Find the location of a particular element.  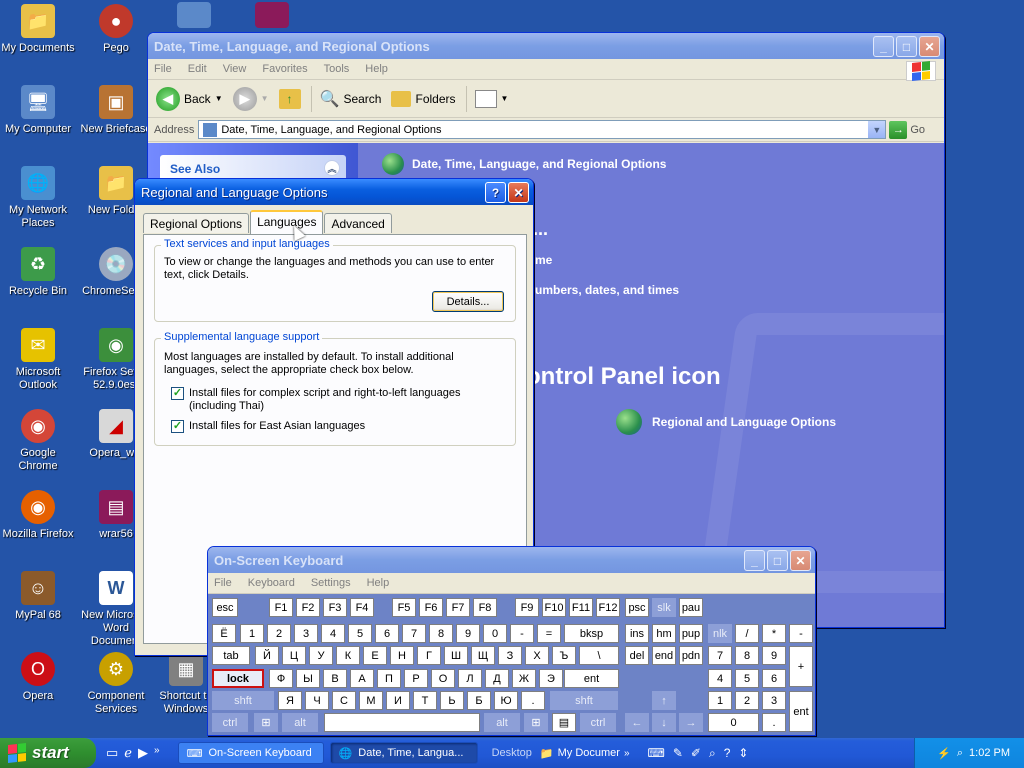

keyboard-tray-icon: ⌨ is located at coordinates (656, 753).